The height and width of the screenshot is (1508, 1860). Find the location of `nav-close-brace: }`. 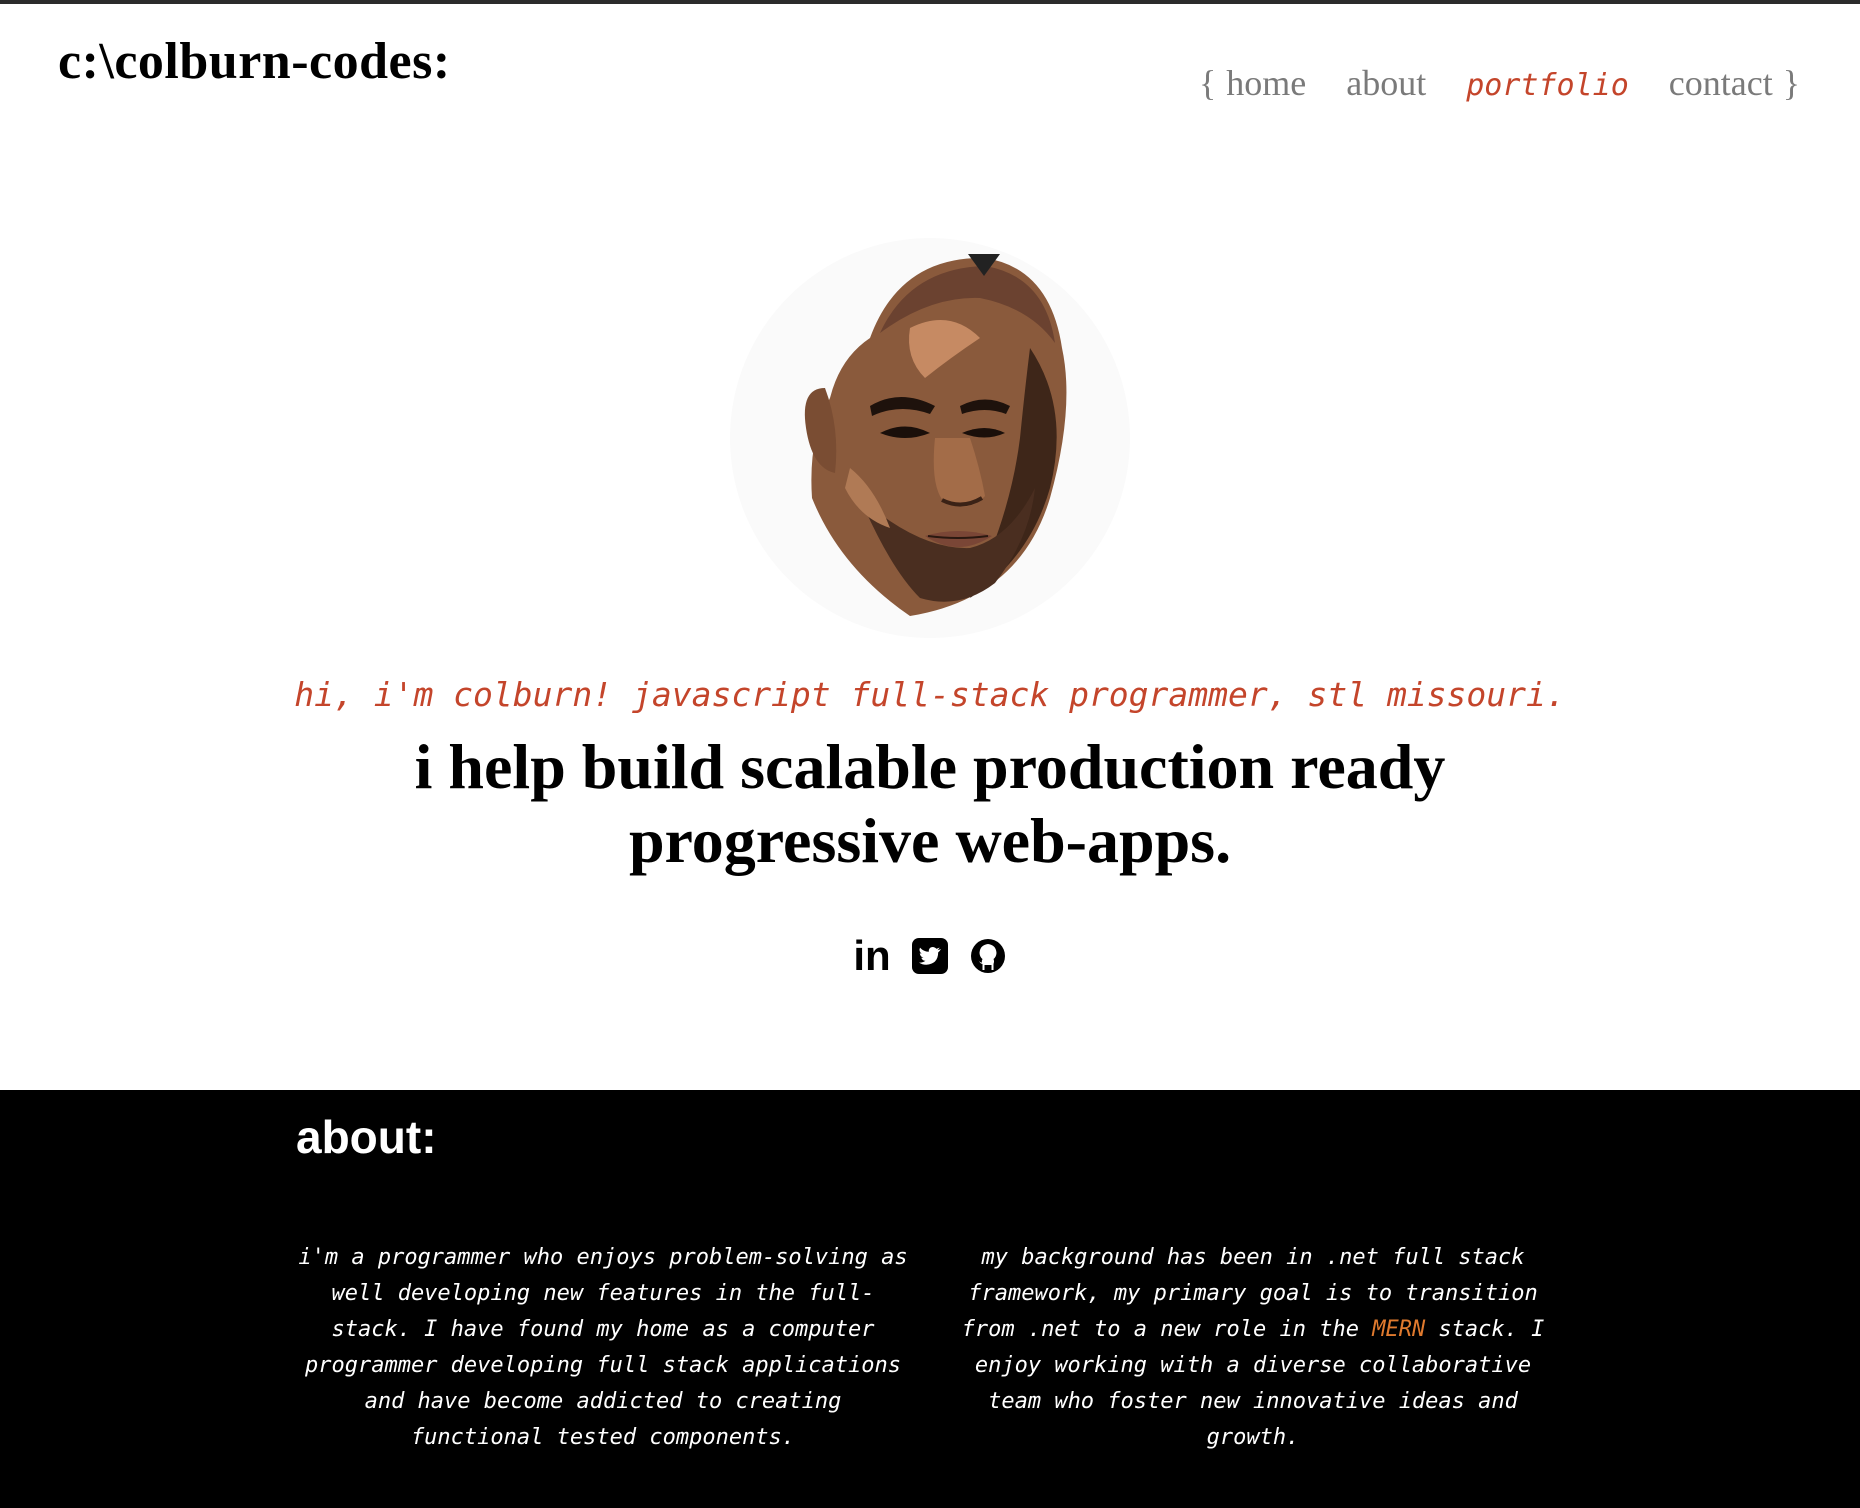

nav-close-brace: } is located at coordinates (1791, 83).